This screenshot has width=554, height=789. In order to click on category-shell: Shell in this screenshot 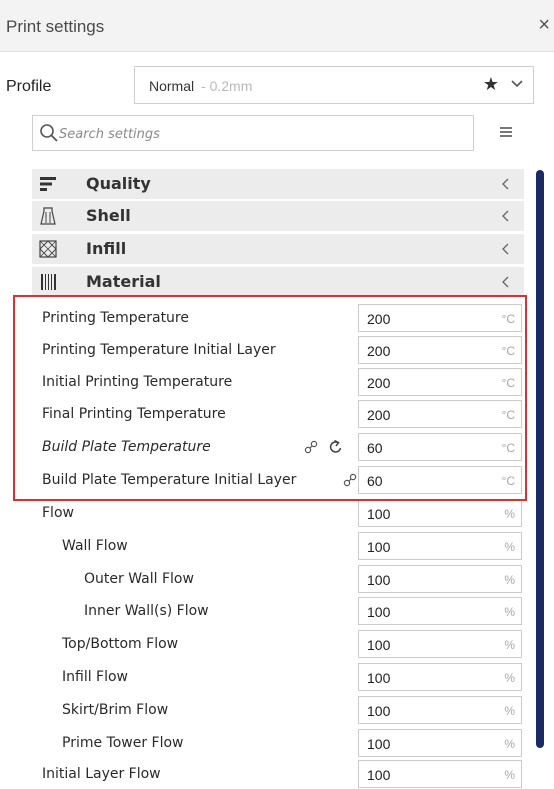, I will do `click(278, 216)`.